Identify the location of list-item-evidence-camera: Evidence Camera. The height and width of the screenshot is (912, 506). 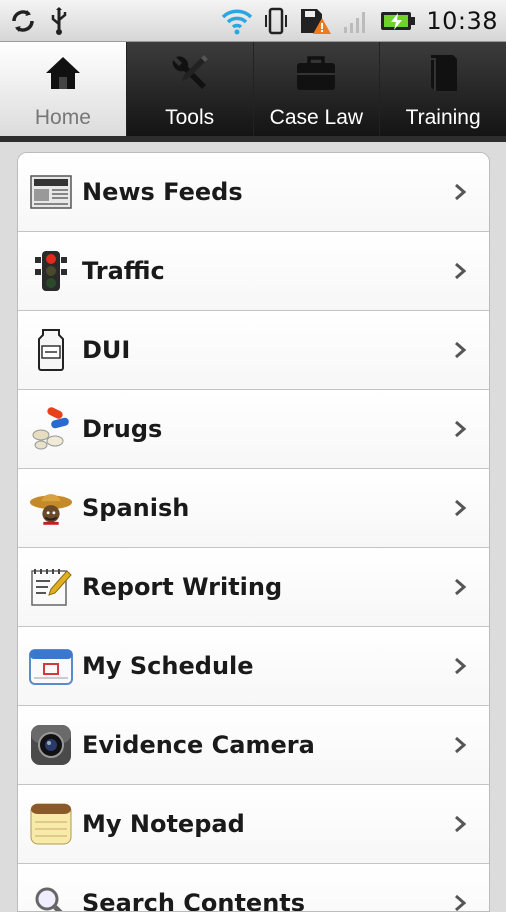
(253, 745).